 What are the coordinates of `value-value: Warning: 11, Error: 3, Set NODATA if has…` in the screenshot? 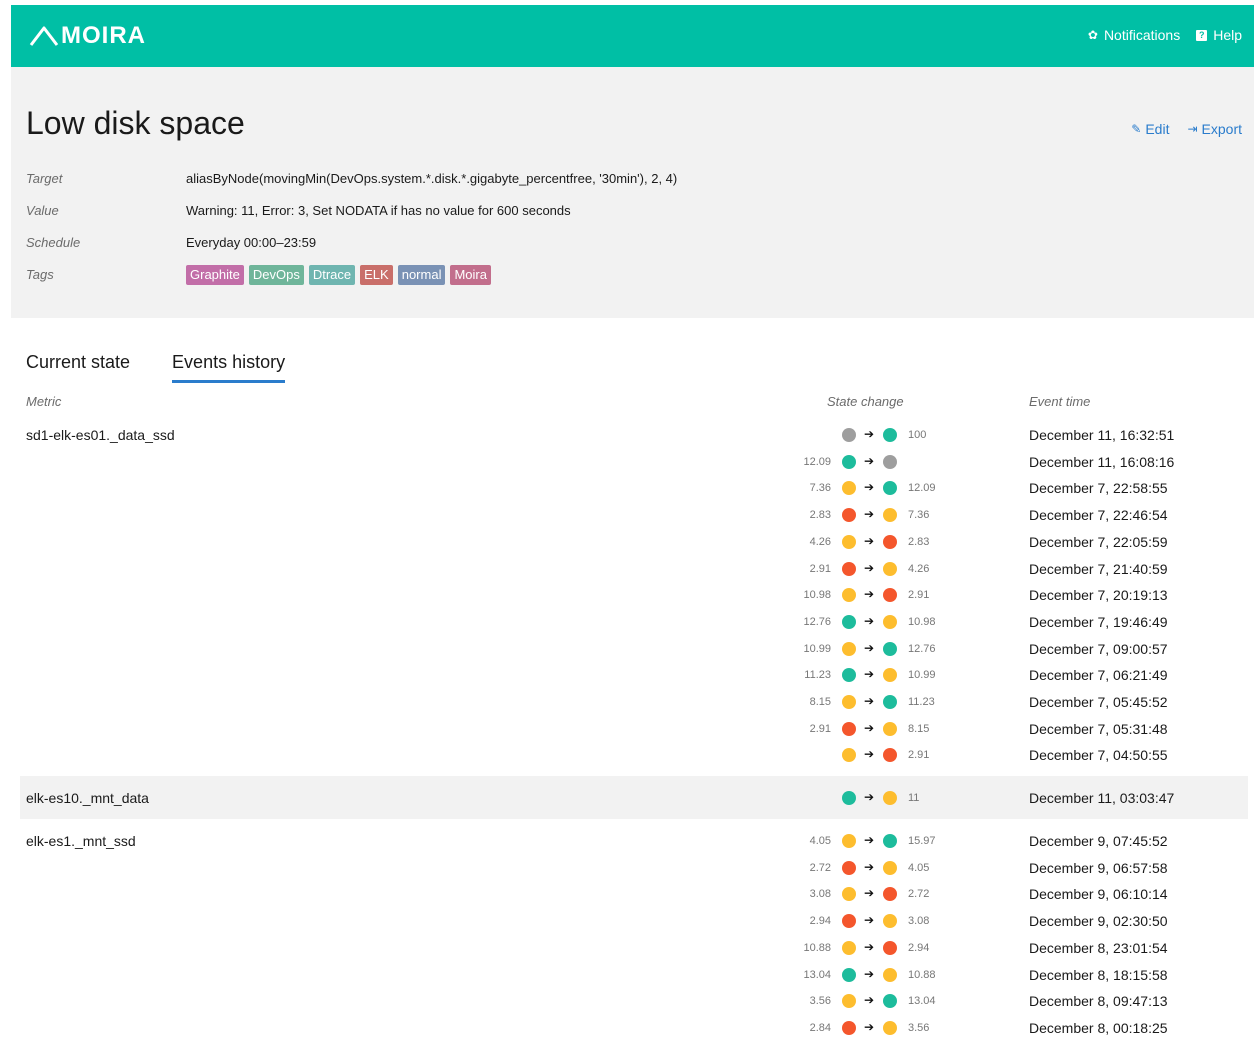 It's located at (378, 210).